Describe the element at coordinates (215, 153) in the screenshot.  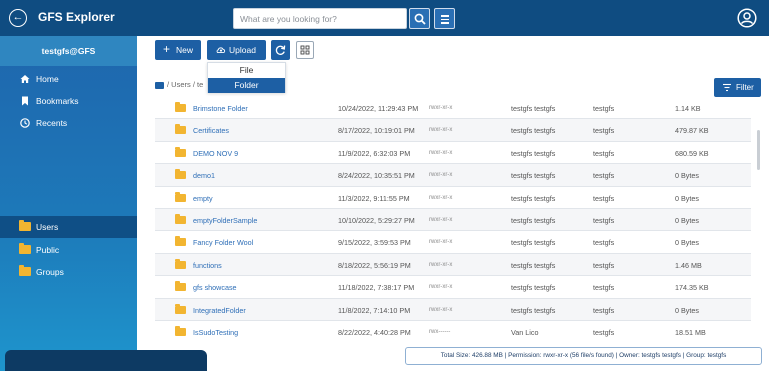
I see `file-name: DEMO NOV 9` at that location.